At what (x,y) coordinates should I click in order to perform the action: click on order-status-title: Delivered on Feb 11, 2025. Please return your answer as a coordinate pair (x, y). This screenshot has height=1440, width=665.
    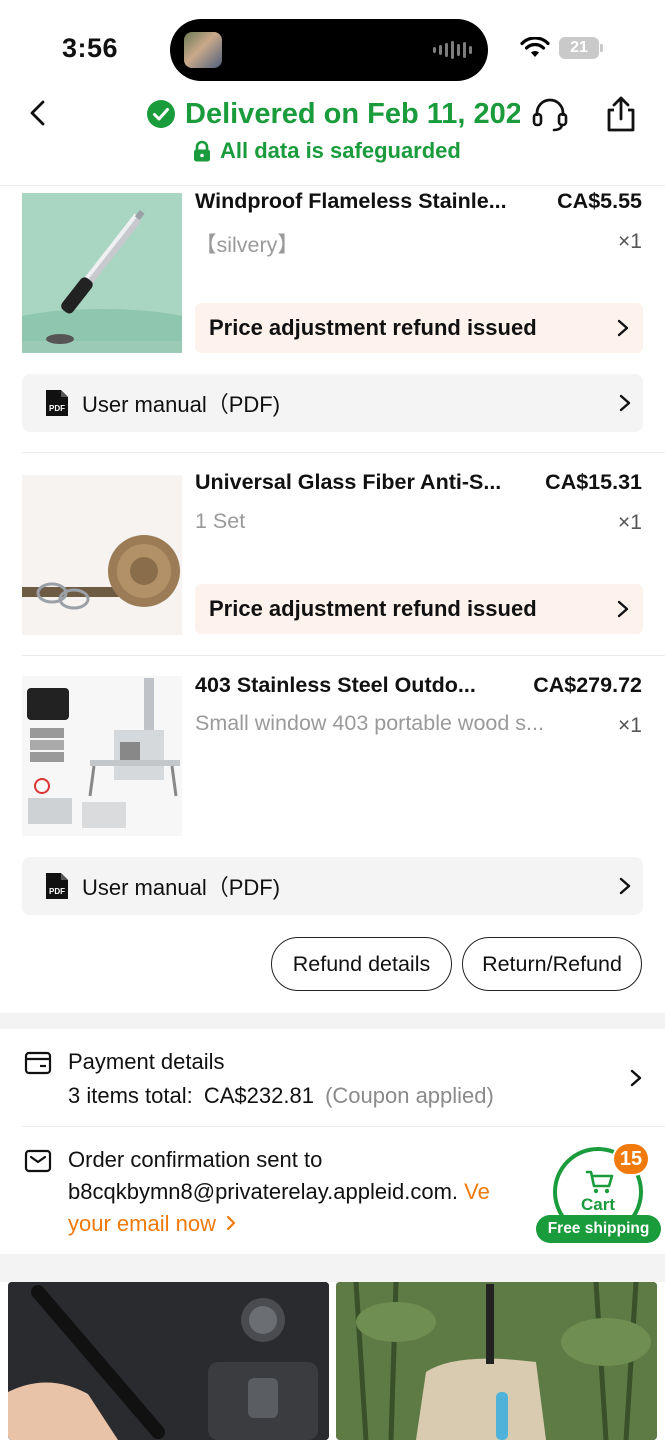
    Looking at the image, I should click on (333, 114).